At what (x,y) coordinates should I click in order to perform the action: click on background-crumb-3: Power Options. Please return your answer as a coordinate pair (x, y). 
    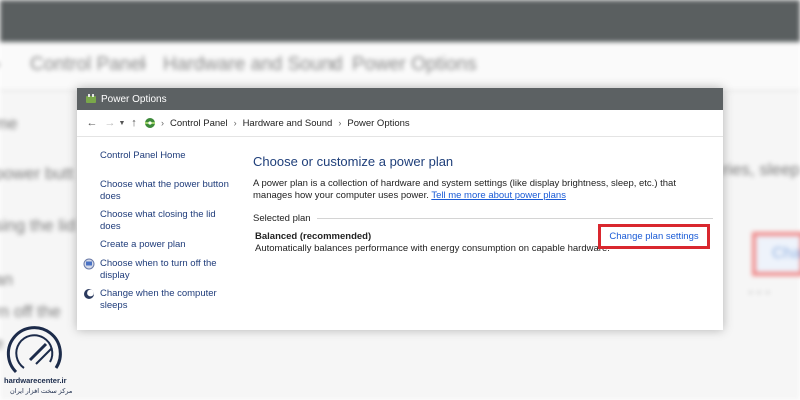
    Looking at the image, I should click on (414, 64).